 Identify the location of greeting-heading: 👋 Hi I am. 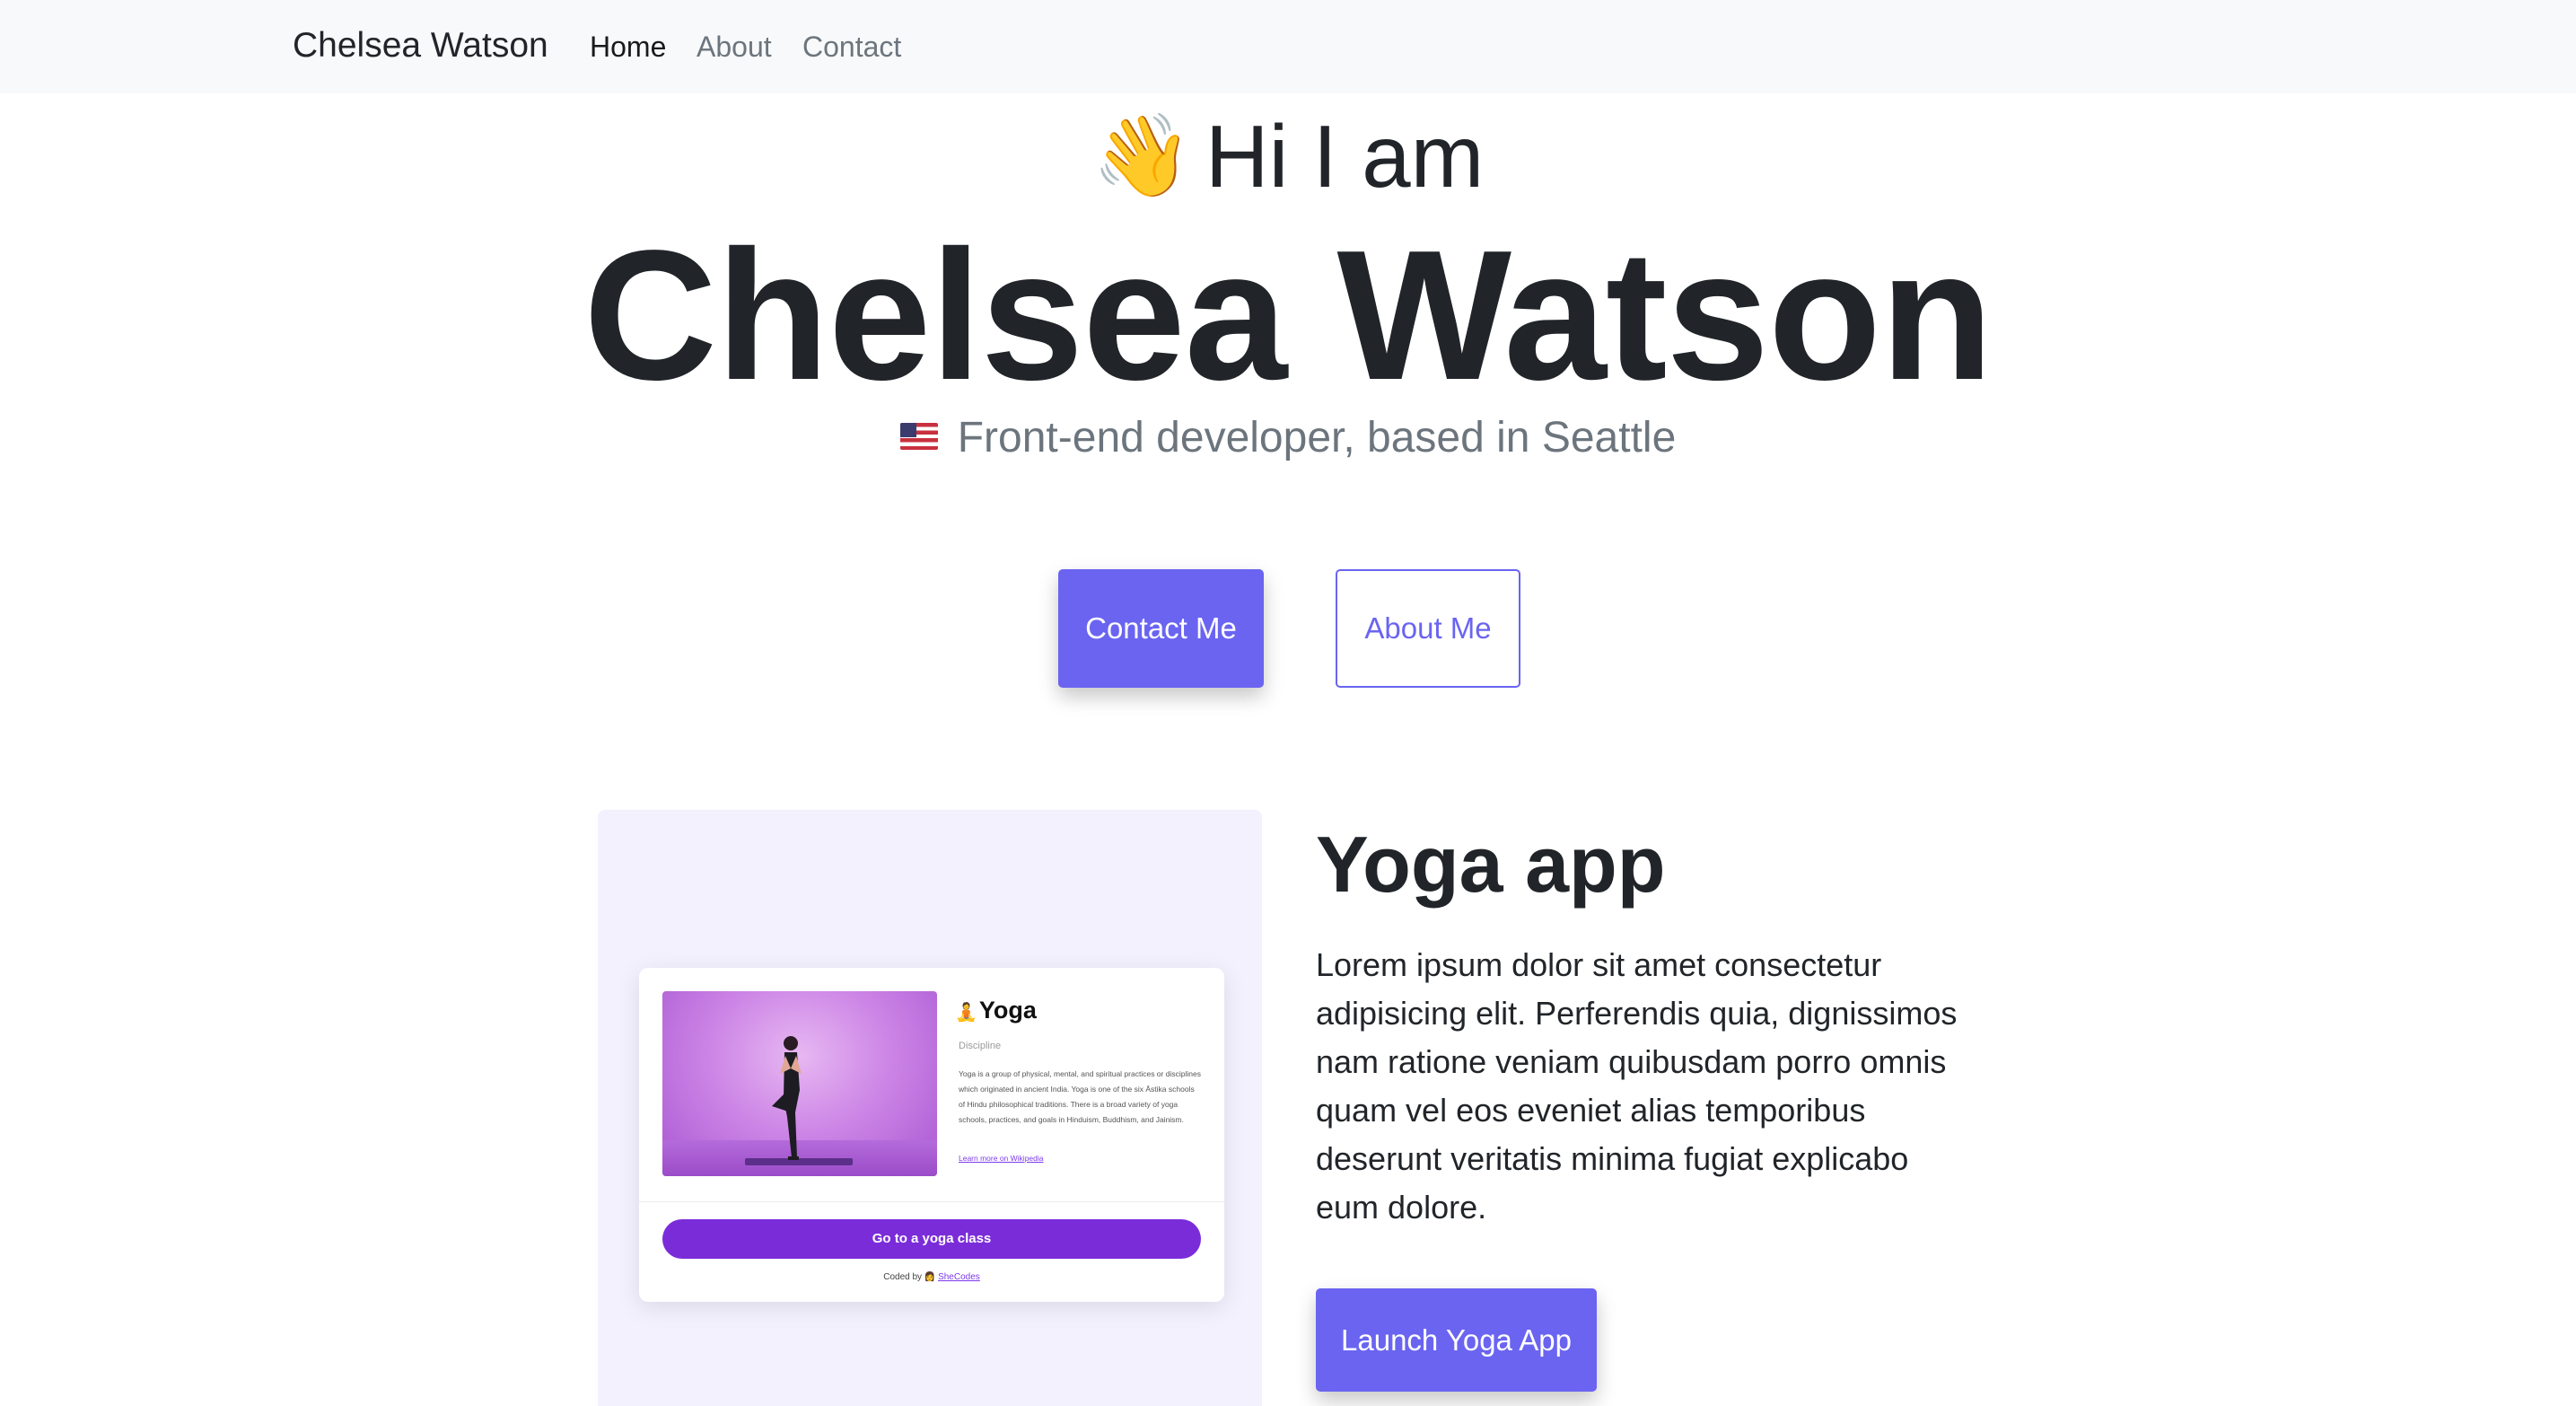
(1288, 156).